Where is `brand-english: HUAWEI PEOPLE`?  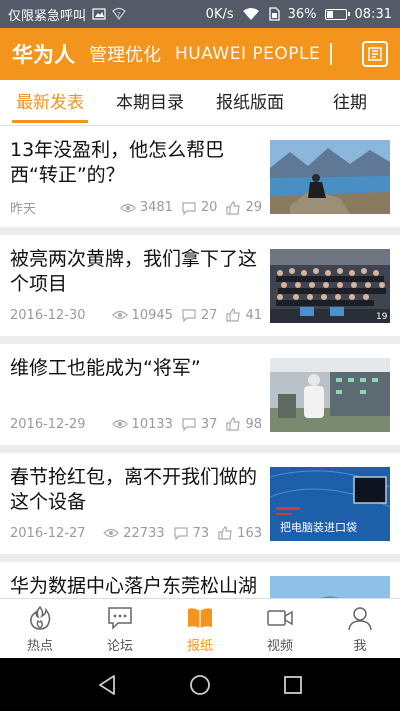 brand-english: HUAWEI PEOPLE is located at coordinates (248, 54).